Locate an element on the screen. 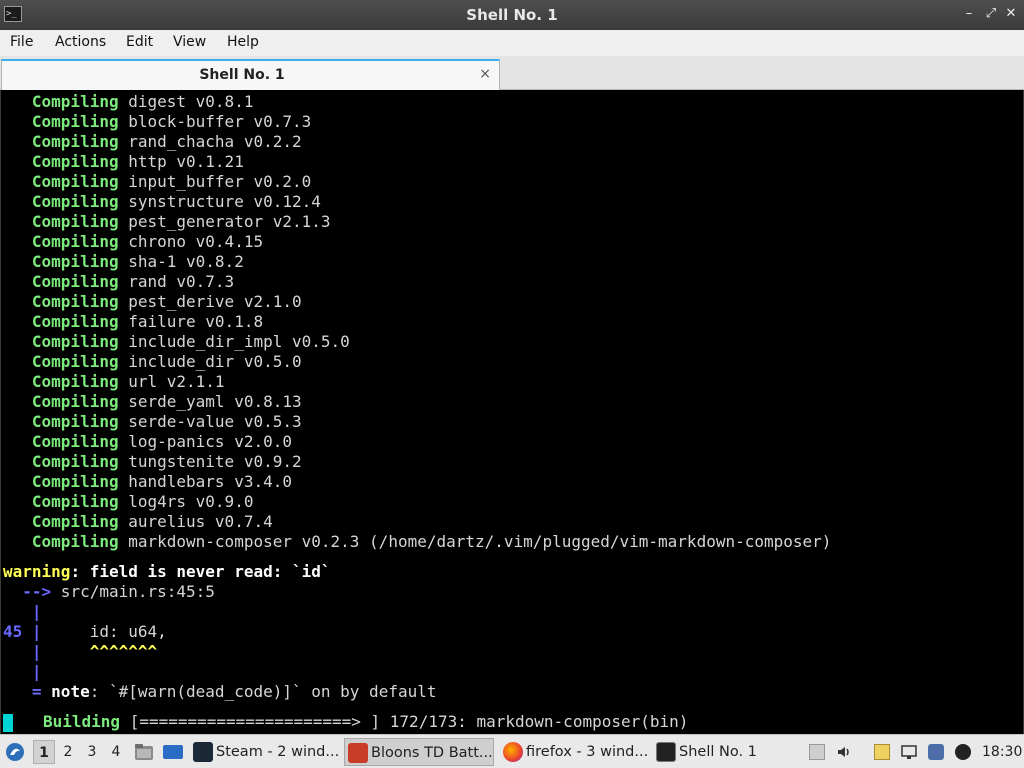 The image size is (1024, 768). note-equals: = is located at coordinates (22, 691).